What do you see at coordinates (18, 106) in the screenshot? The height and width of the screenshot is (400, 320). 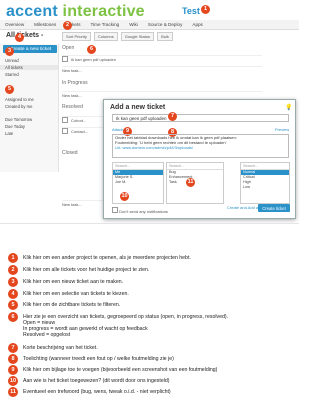 I see `sidebar-item-created: Created by me` at bounding box center [18, 106].